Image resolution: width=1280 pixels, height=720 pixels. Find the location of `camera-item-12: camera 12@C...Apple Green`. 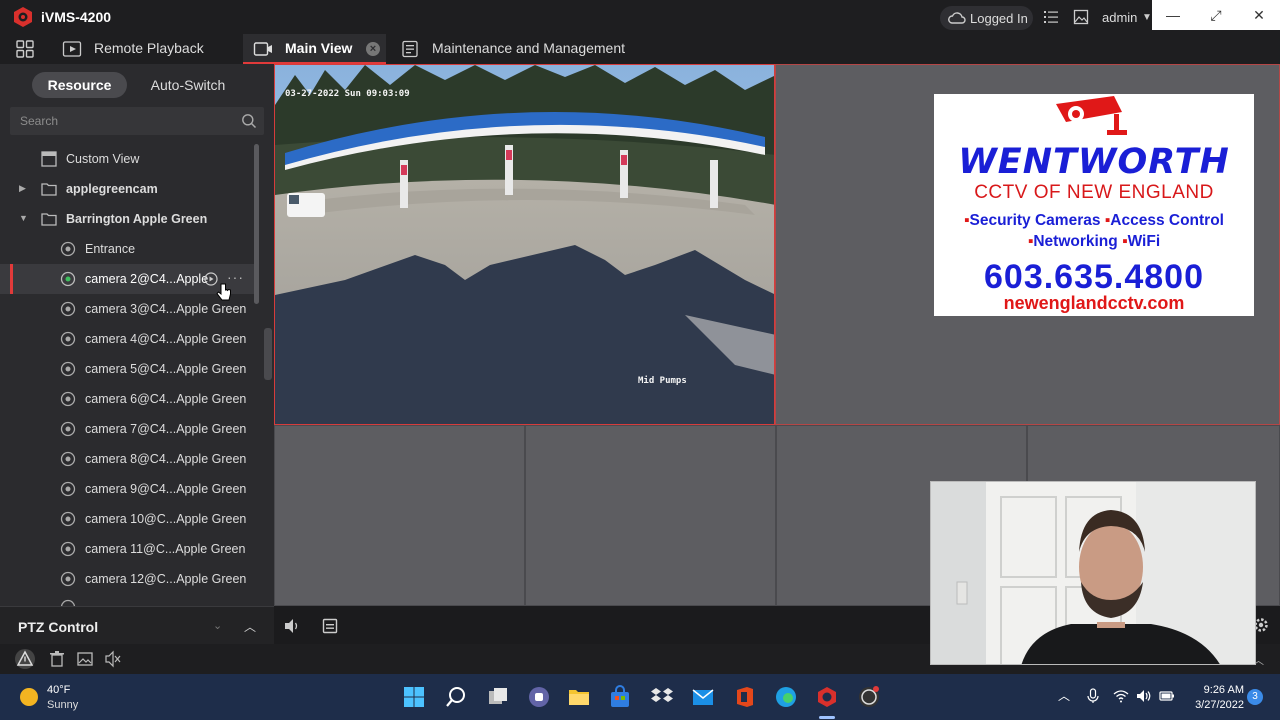

camera-item-12: camera 12@C...Apple Green is located at coordinates (129, 579).